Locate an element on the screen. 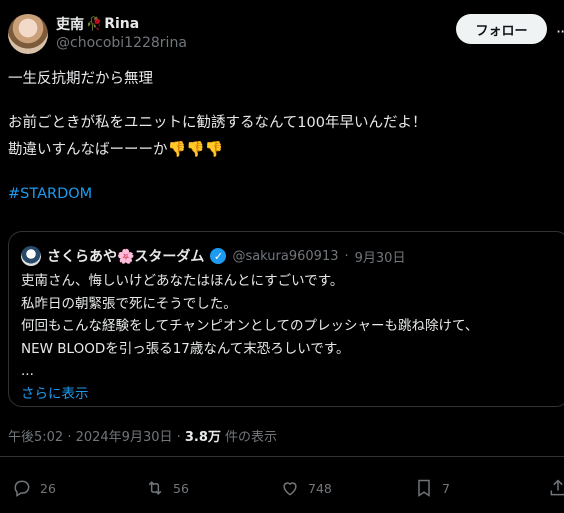 The height and width of the screenshot is (513, 564). tweet-line-1: 一生反抗期だから無理 is located at coordinates (80, 79).